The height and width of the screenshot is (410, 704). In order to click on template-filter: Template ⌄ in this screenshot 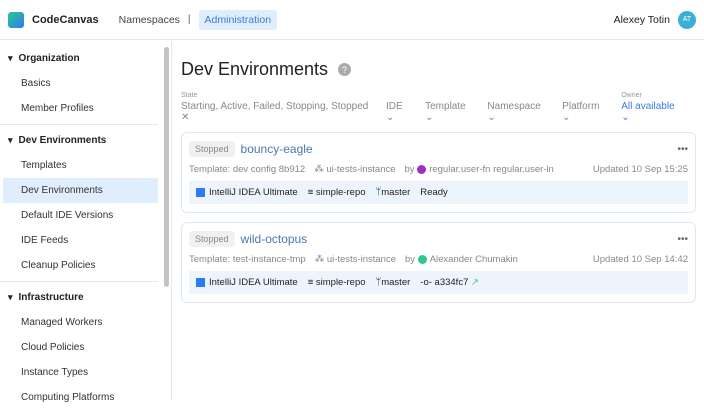, I will do `click(450, 112)`.